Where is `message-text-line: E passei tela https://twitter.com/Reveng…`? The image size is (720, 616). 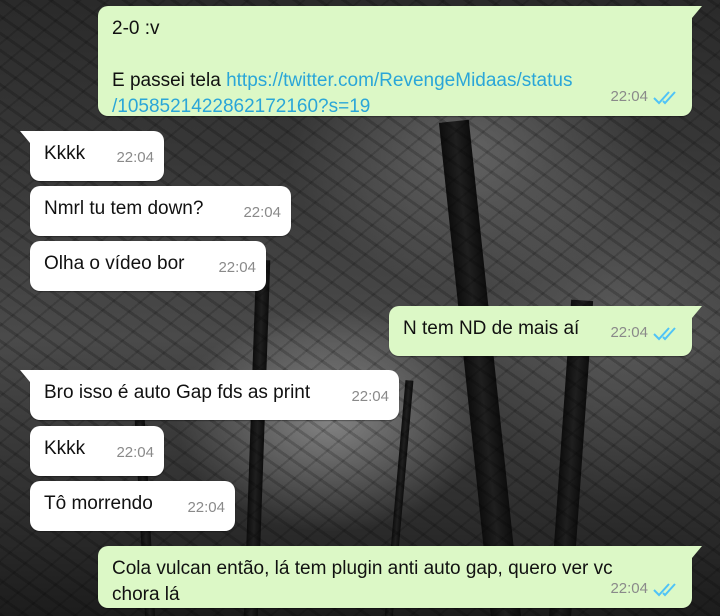 message-text-line: E passei tela https://twitter.com/Reveng… is located at coordinates (396, 81).